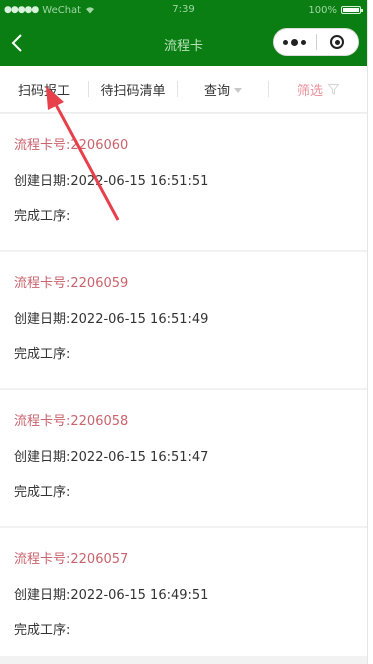 This screenshot has height=664, width=373. I want to click on tab-scan-report-label: 扫码报工, so click(43, 91).